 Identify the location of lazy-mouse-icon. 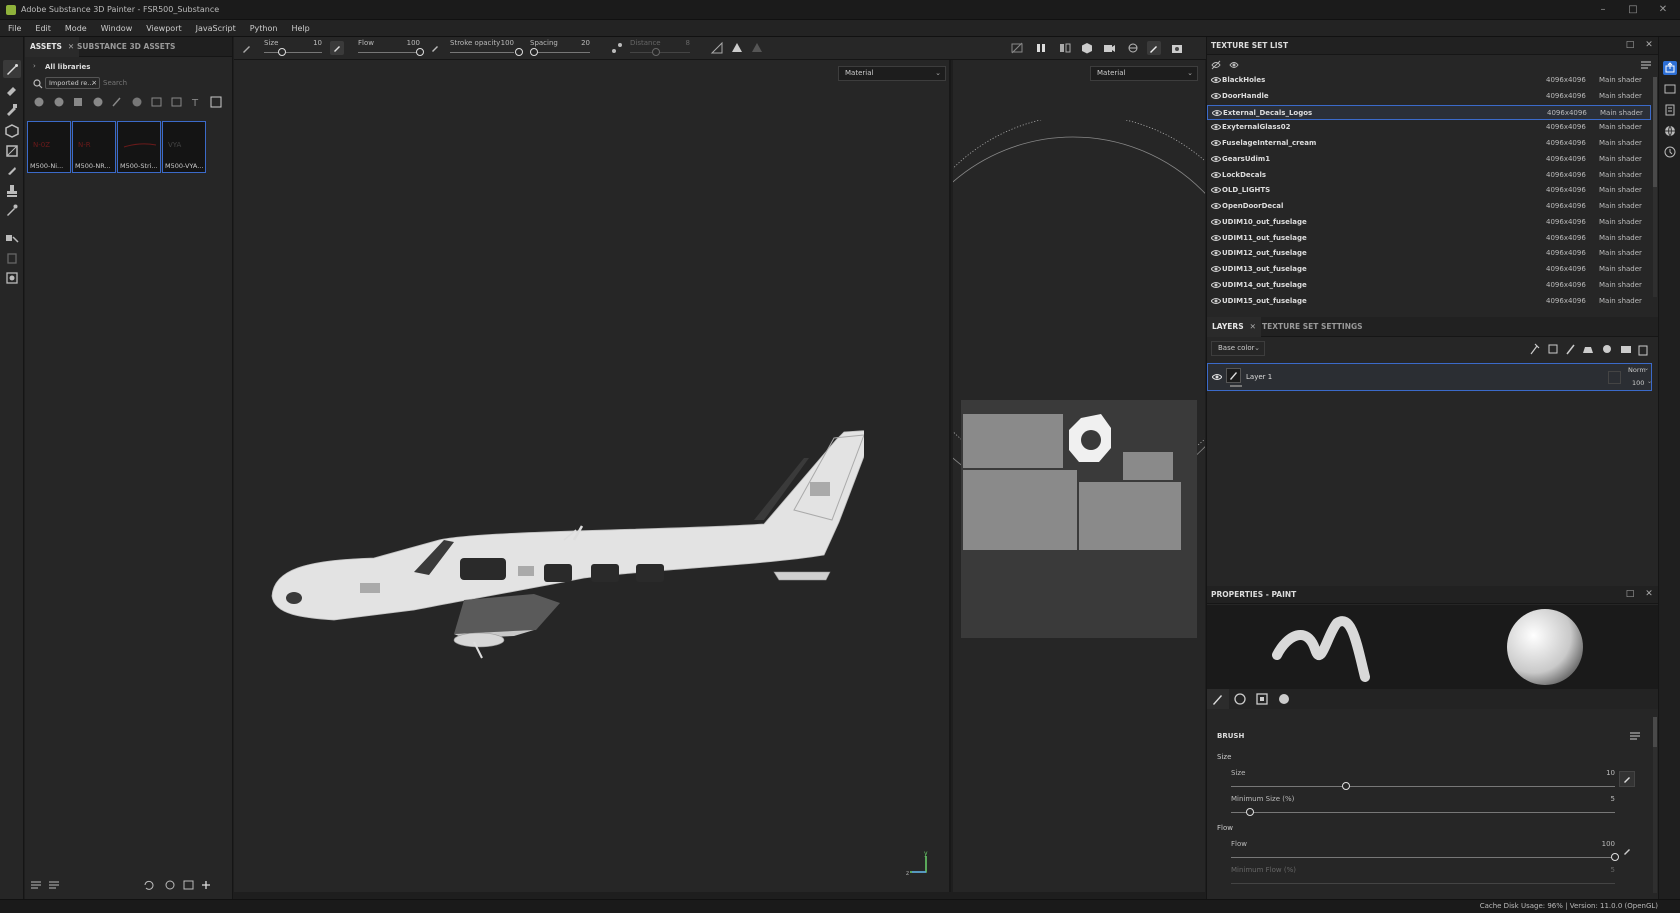
(617, 48).